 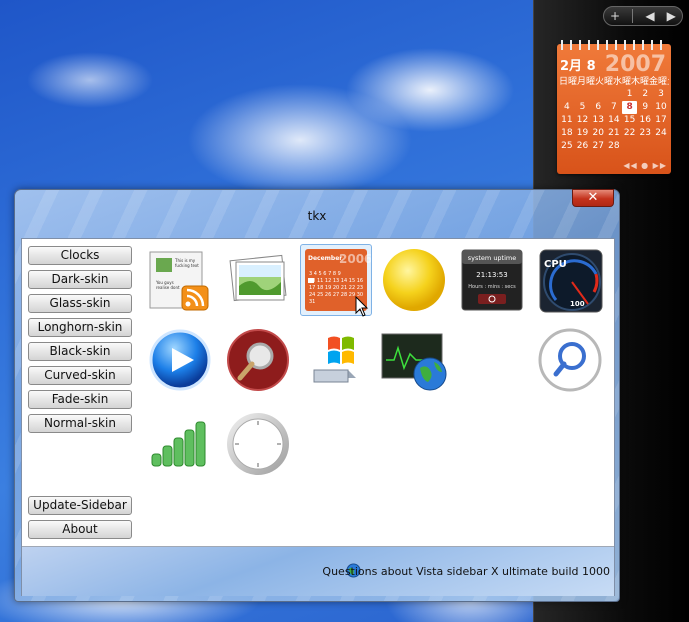 What do you see at coordinates (598, 133) in the screenshot?
I see `calendar-day: 20` at bounding box center [598, 133].